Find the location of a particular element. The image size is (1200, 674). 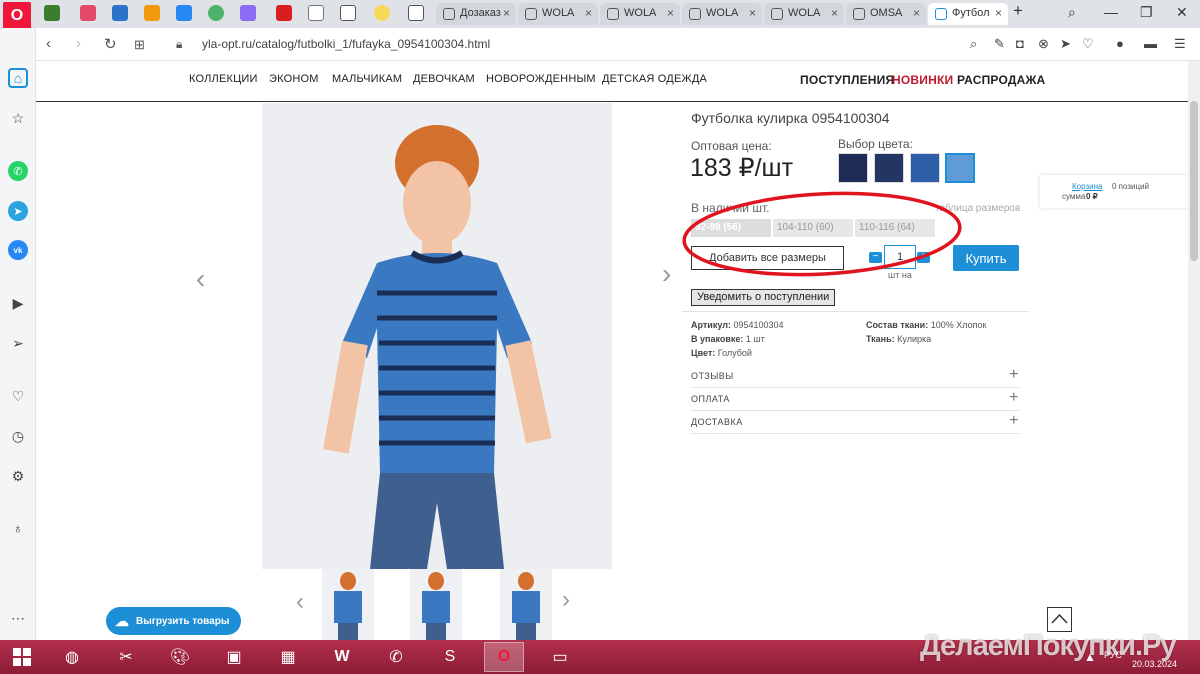

accordion-reviews: ОТЗЫВЫ + is located at coordinates (855, 376).